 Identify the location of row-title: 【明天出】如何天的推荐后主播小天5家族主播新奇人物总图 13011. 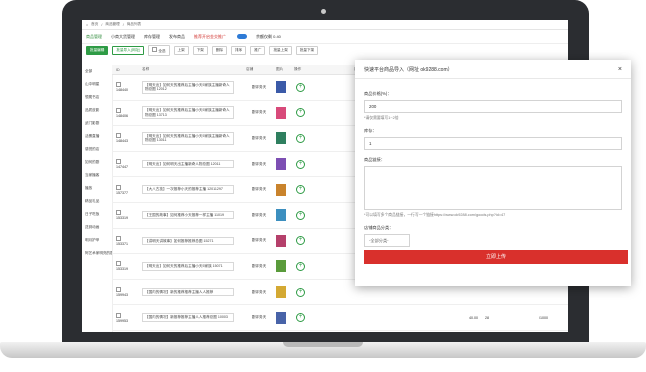
(188, 138).